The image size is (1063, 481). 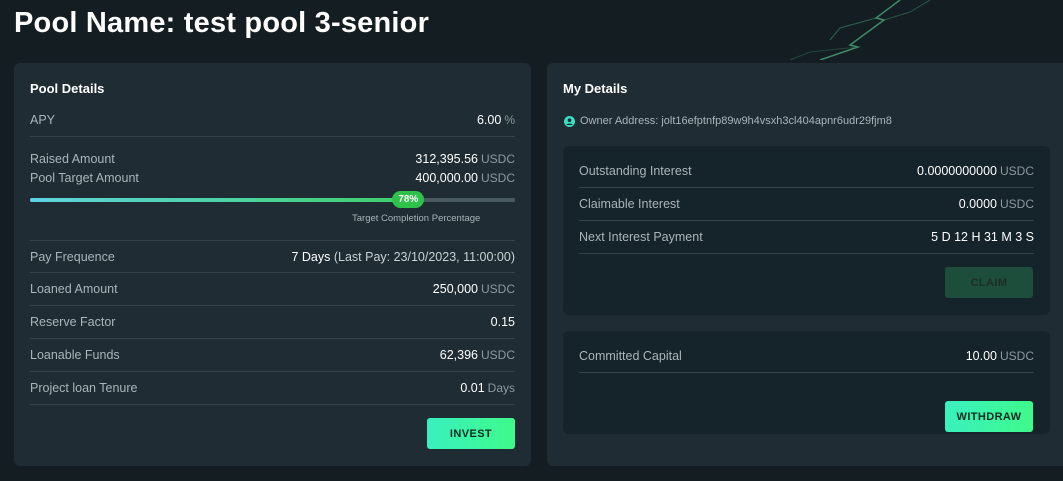 What do you see at coordinates (272, 120) in the screenshot?
I see `apy-row: APY 6.00%` at bounding box center [272, 120].